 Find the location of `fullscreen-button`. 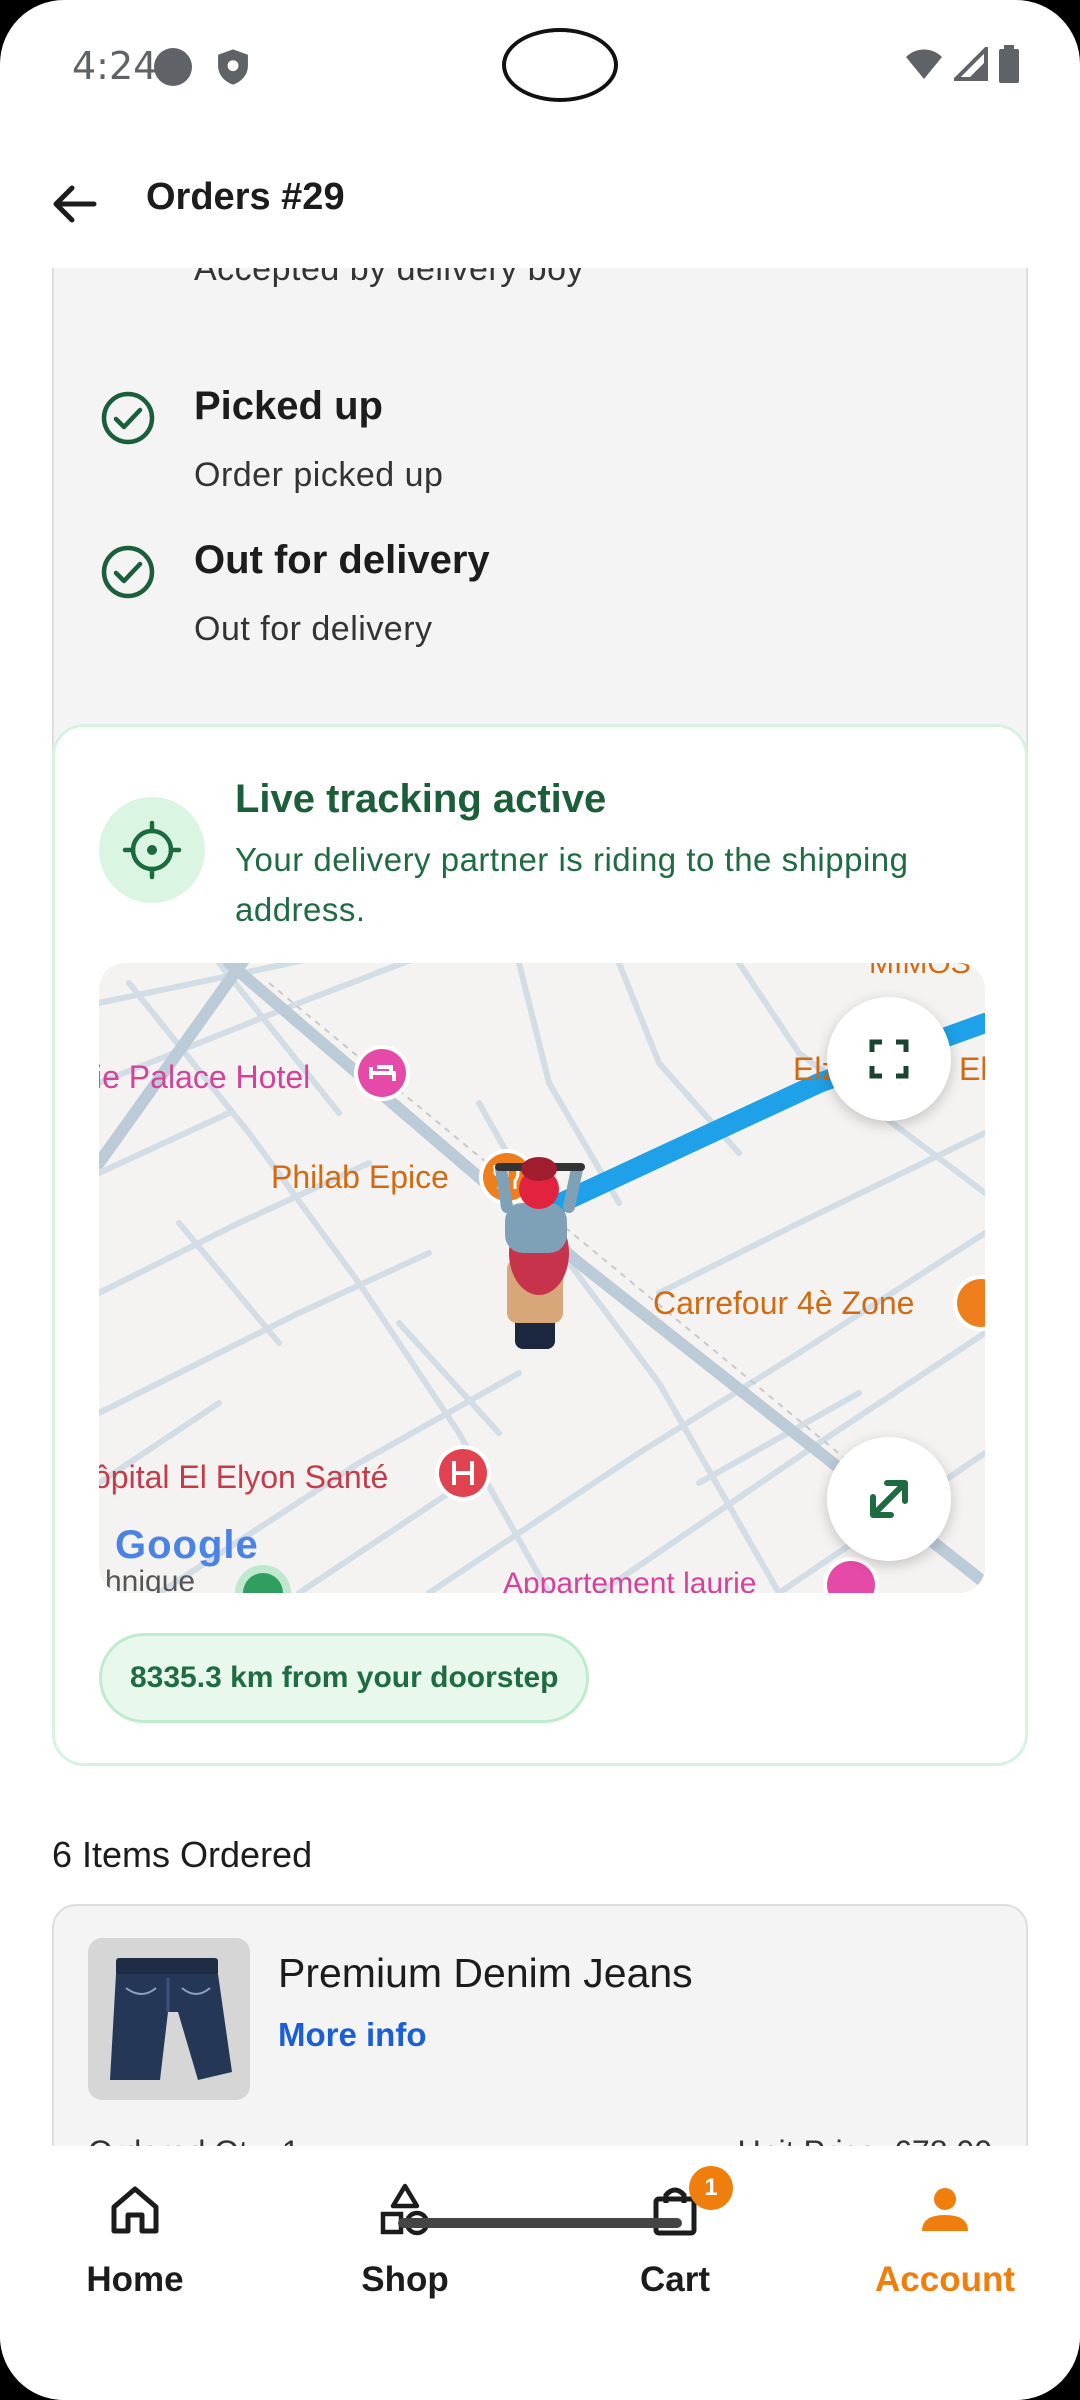

fullscreen-button is located at coordinates (889, 1059).